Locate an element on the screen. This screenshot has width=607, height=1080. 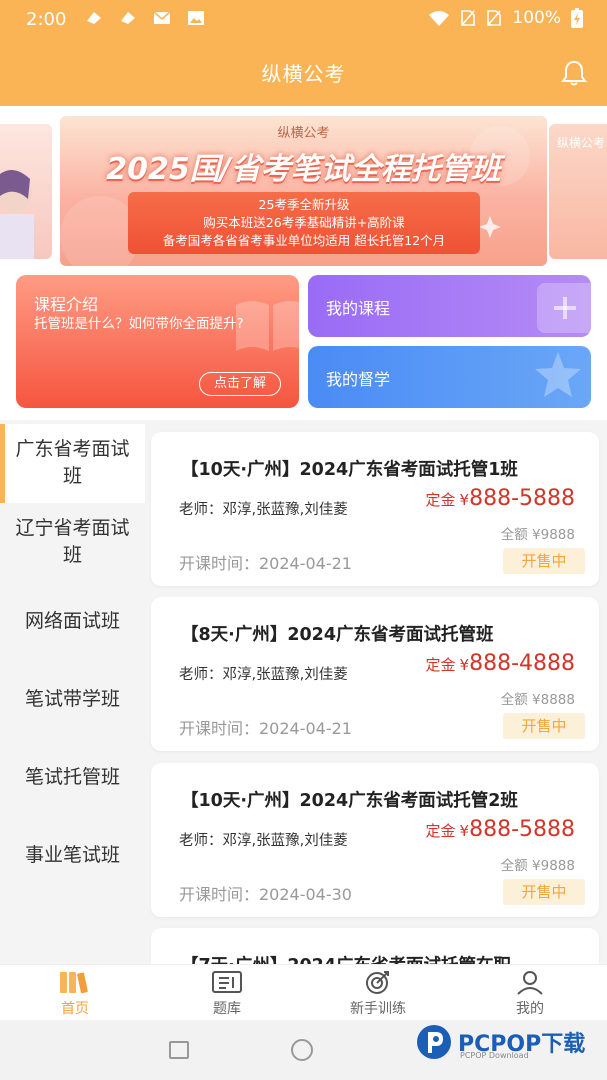
quick-actions: 课程介绍 托管班是什么？如何带你全面提升? 点击了解 我的课程 我的督学 is located at coordinates (303, 346).